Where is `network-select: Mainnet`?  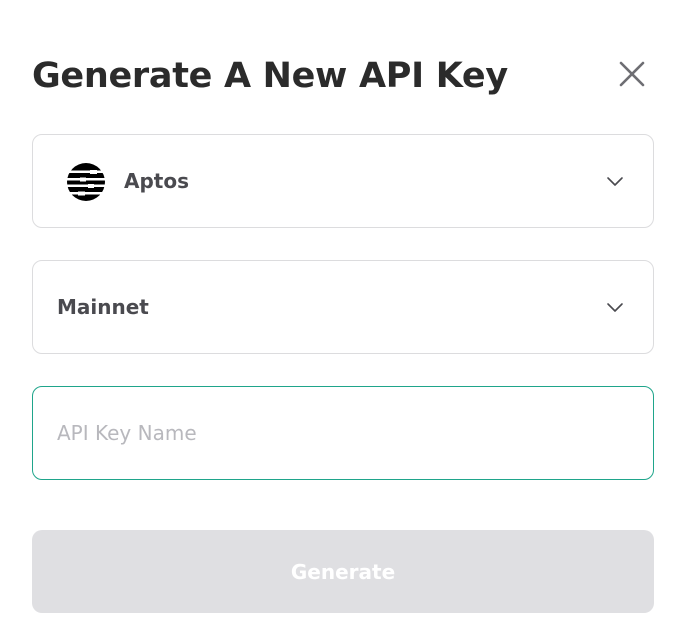
network-select: Mainnet is located at coordinates (343, 307).